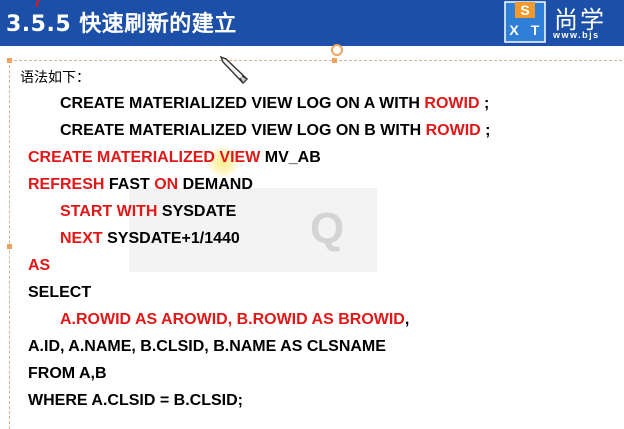 The image size is (624, 429). What do you see at coordinates (135, 400) in the screenshot?
I see `code-line-12: WHERE A.CLSID = B.CLSID;` at bounding box center [135, 400].